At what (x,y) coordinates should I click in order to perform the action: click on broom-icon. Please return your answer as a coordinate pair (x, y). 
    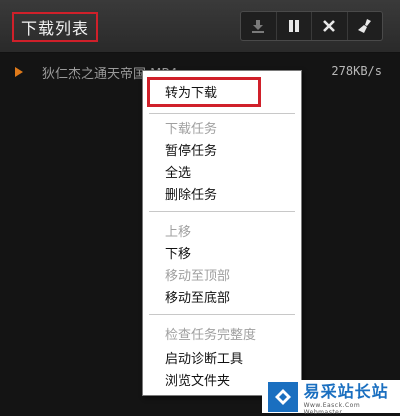
    Looking at the image, I should click on (364, 26).